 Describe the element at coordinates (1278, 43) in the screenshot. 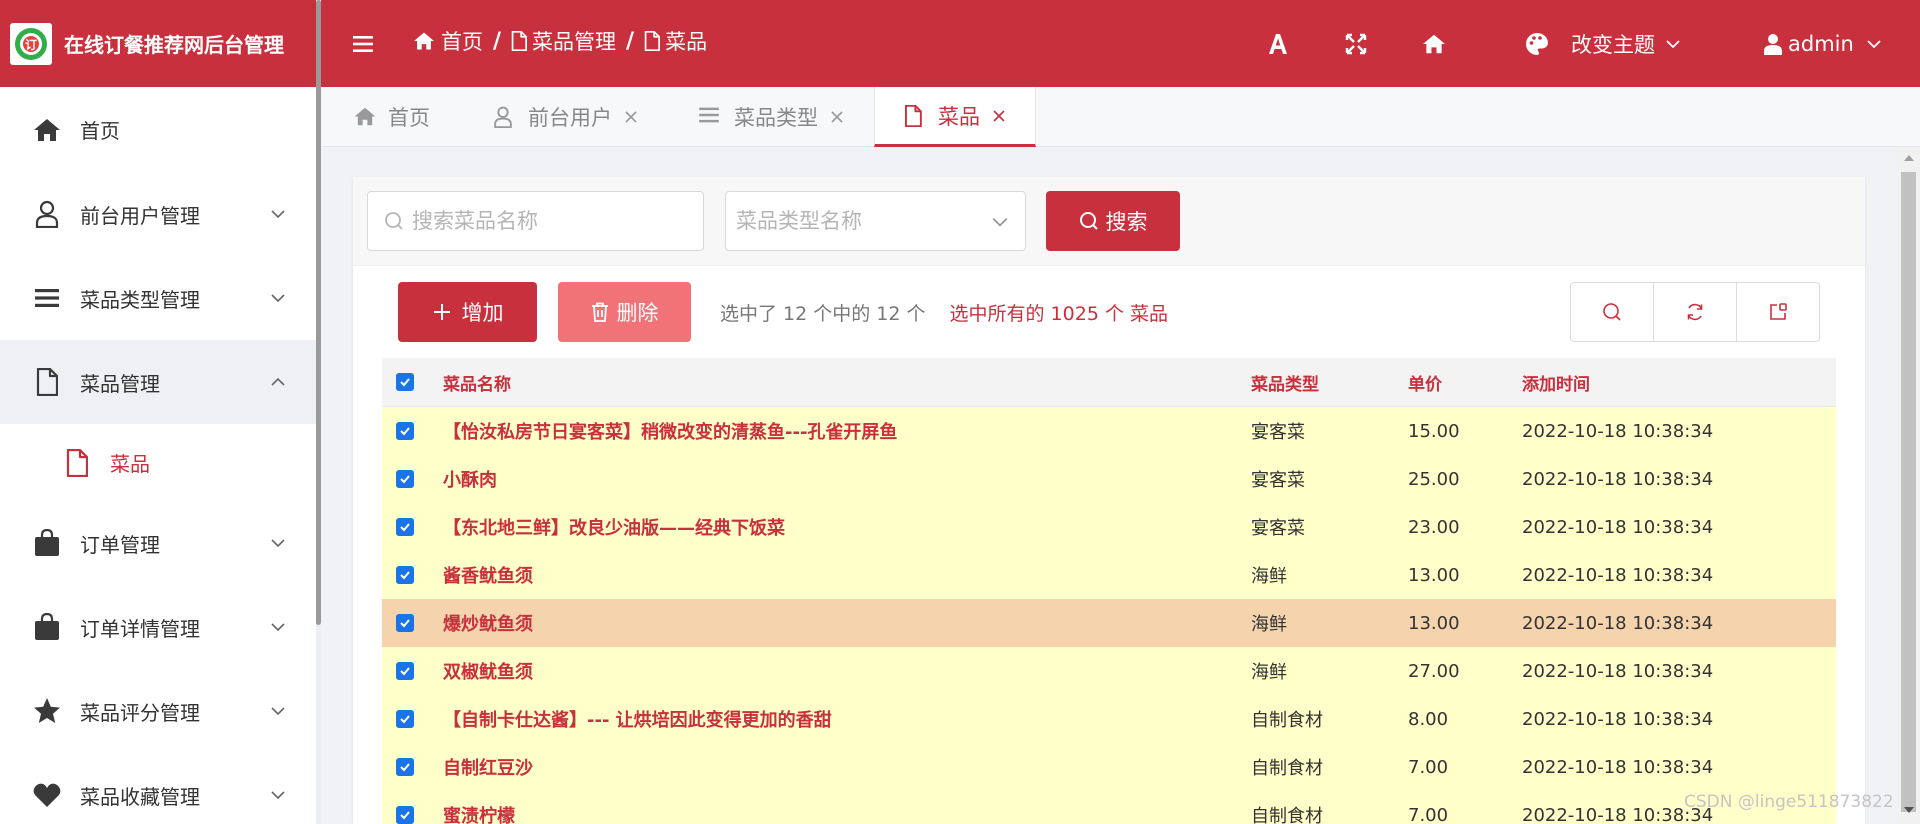

I see `font-size-button` at that location.